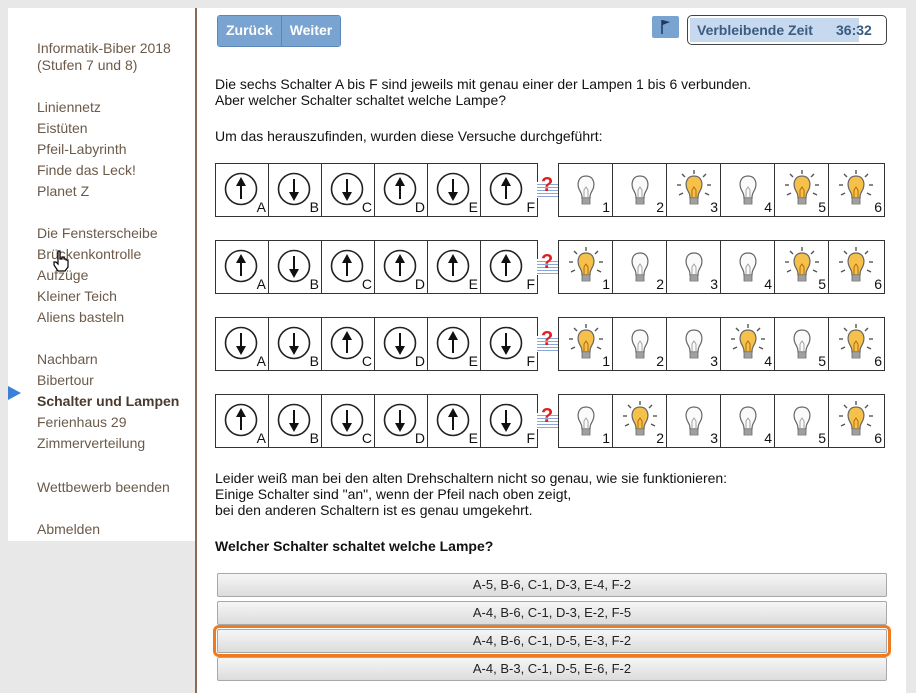  What do you see at coordinates (86, 128) in the screenshot?
I see `sidebar-item: Eistüten` at bounding box center [86, 128].